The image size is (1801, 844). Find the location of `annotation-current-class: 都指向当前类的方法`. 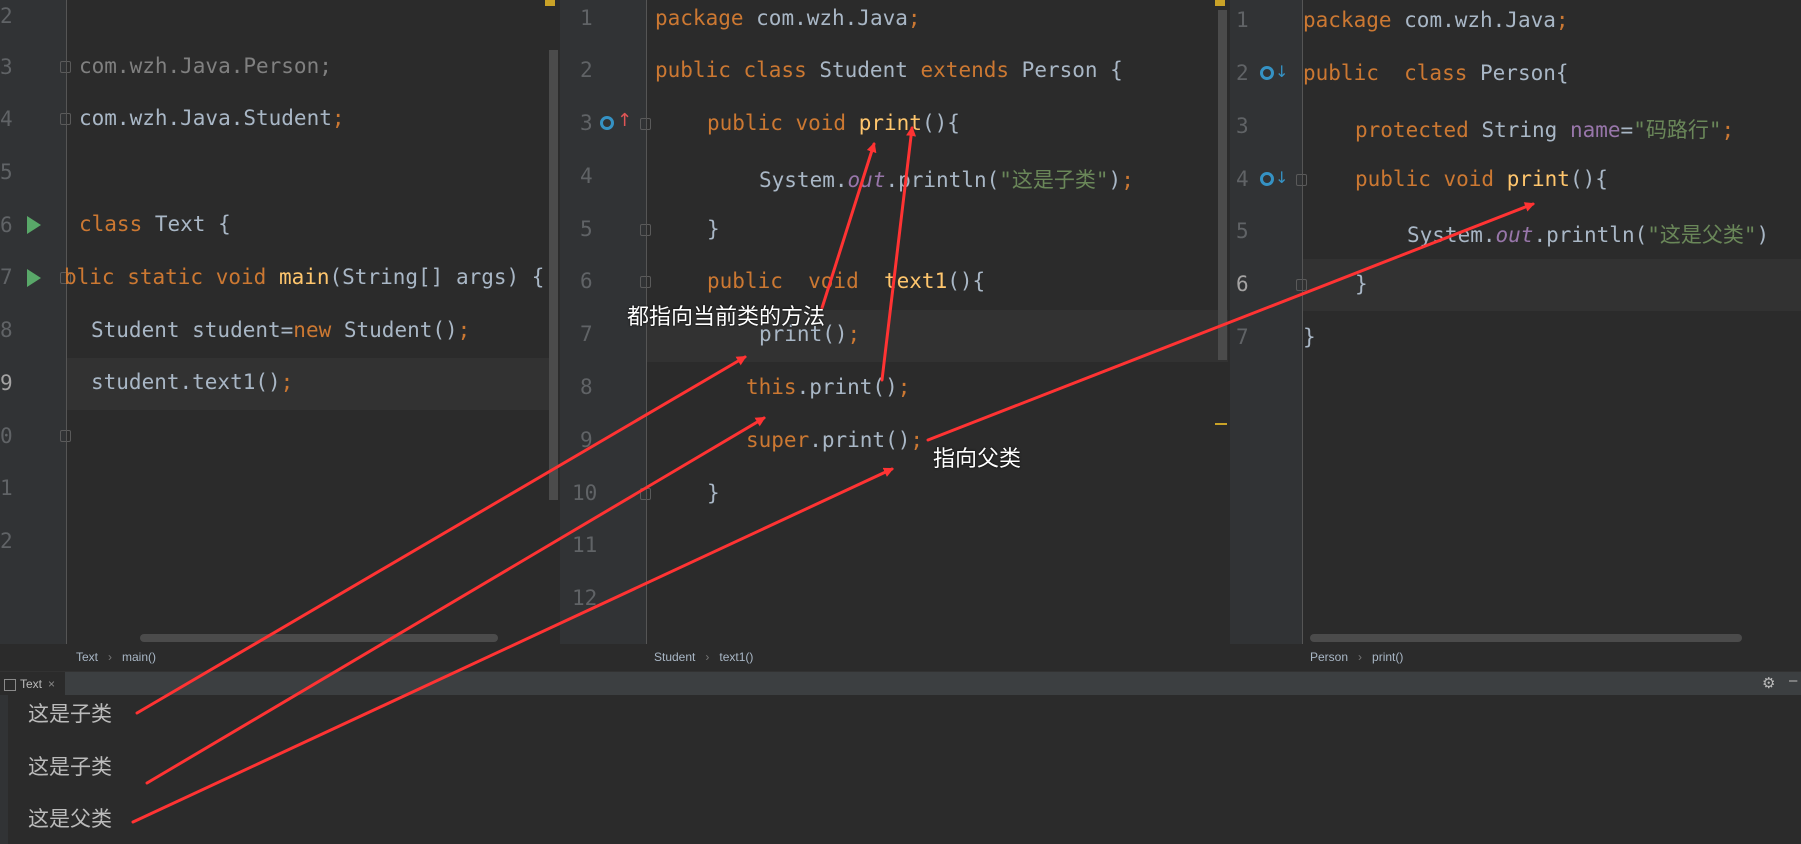

annotation-current-class: 都指向当前类的方法 is located at coordinates (726, 317).